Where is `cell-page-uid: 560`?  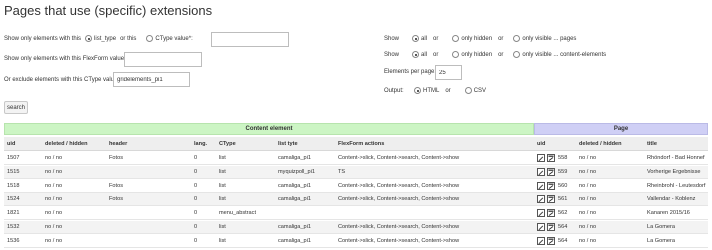 cell-page-uid: 560 is located at coordinates (563, 185).